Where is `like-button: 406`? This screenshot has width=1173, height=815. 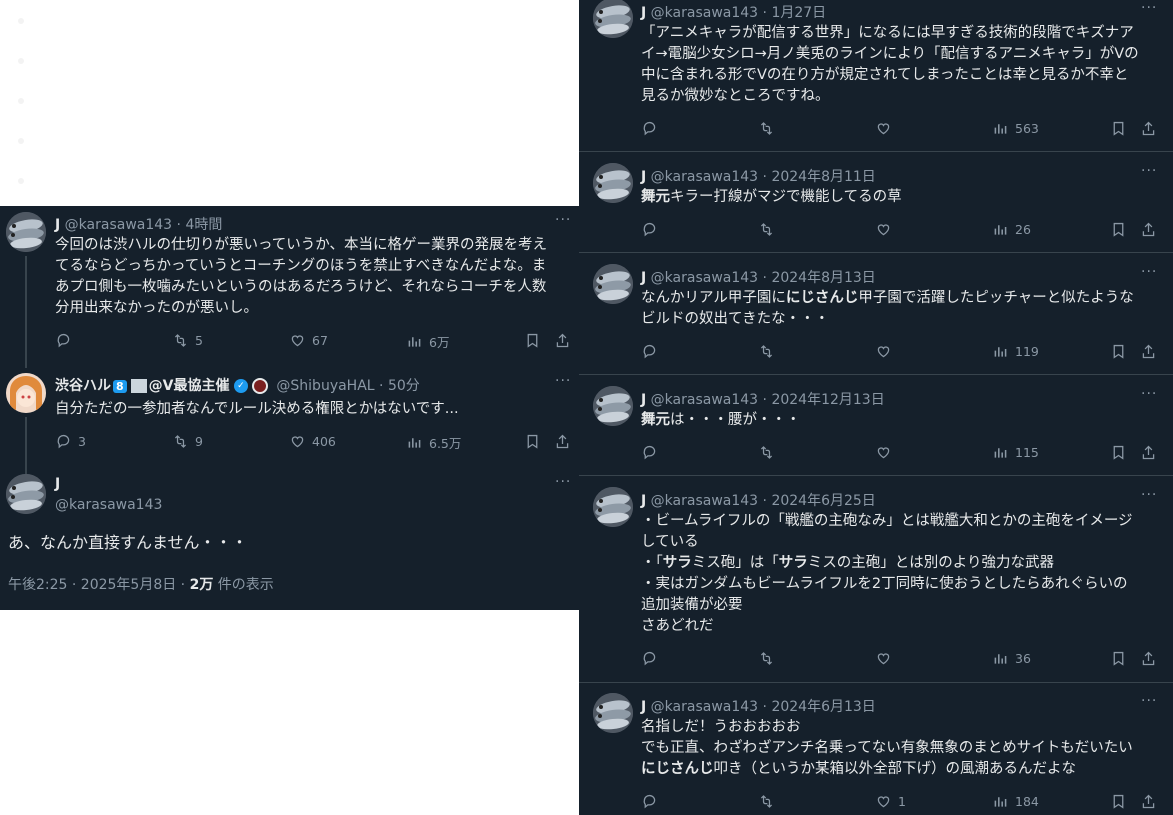
like-button: 406 is located at coordinates (312, 441).